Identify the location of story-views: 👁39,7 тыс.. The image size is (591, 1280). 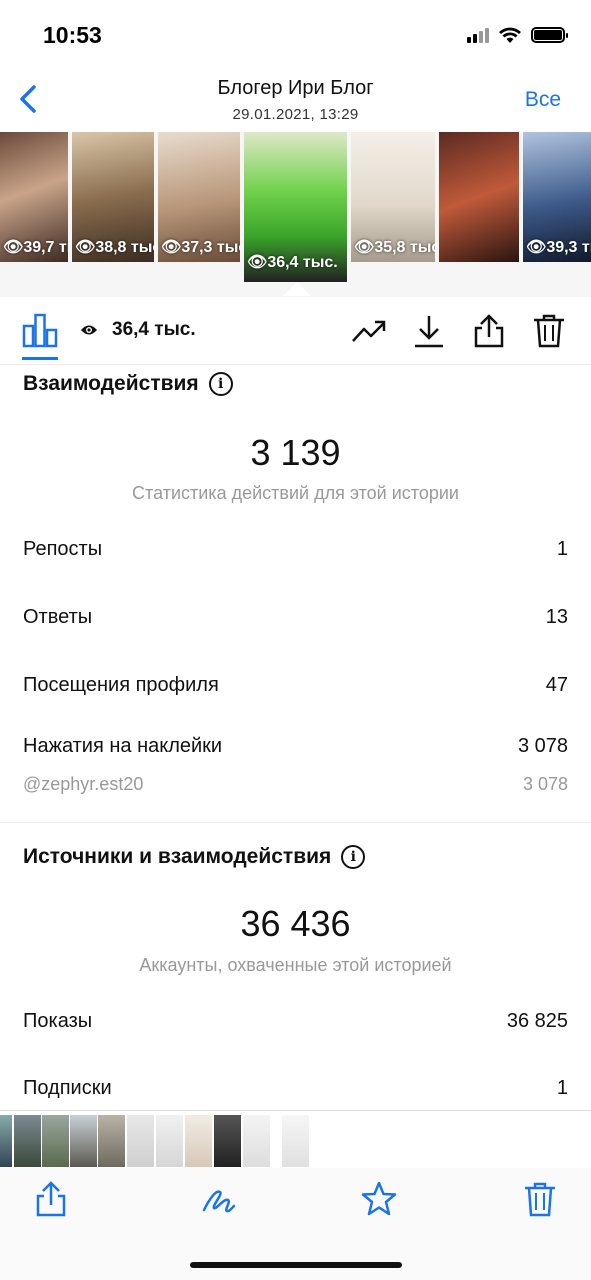
(35, 247).